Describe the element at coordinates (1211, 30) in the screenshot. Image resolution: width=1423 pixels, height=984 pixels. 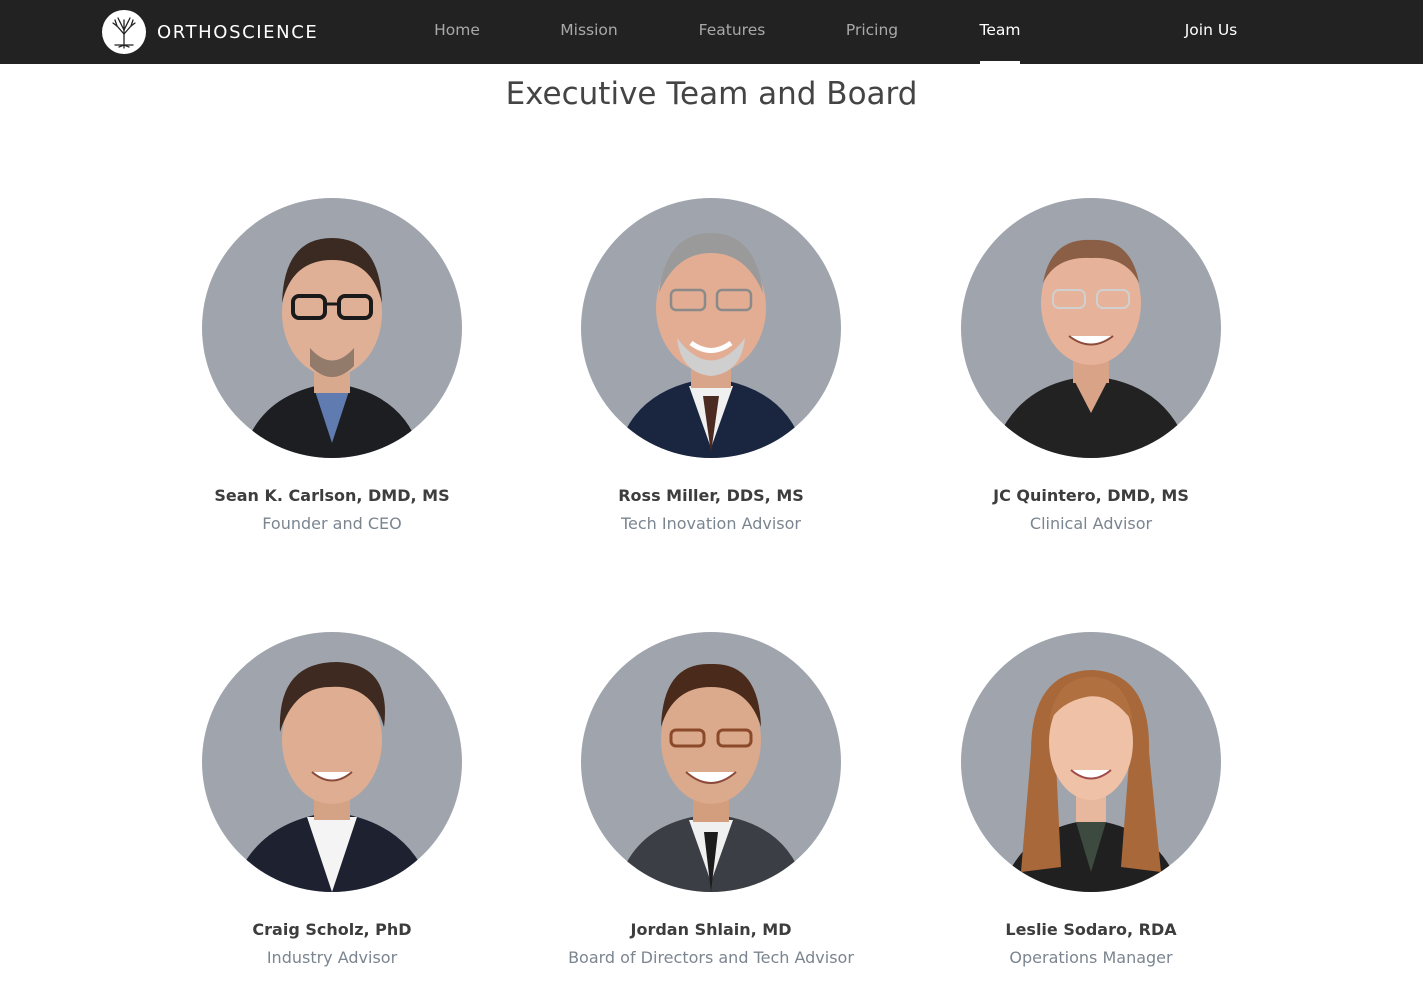
I see `join-us-link: Join Us` at that location.